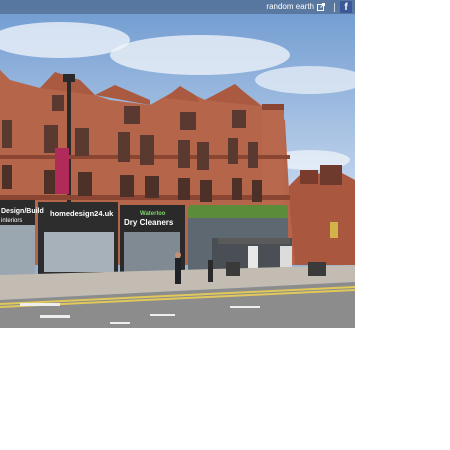 This screenshot has width=450, height=450. I want to click on toolbar-divider, so click(334, 7).